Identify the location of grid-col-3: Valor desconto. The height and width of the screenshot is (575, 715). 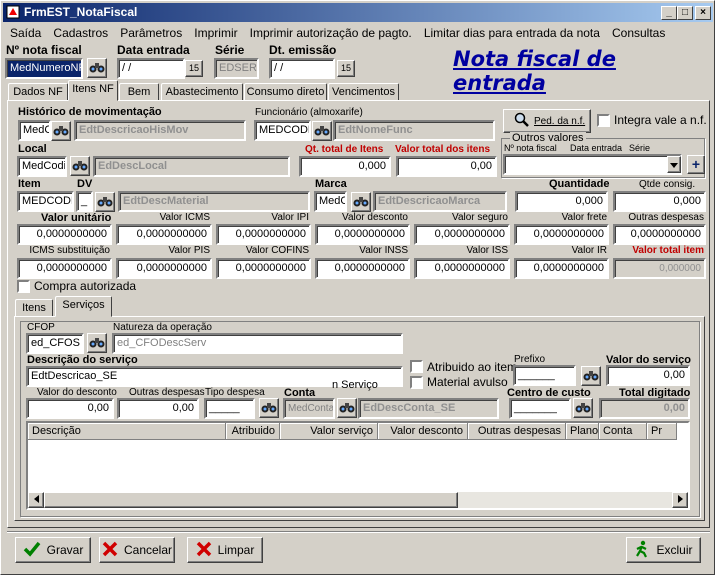
(423, 431).